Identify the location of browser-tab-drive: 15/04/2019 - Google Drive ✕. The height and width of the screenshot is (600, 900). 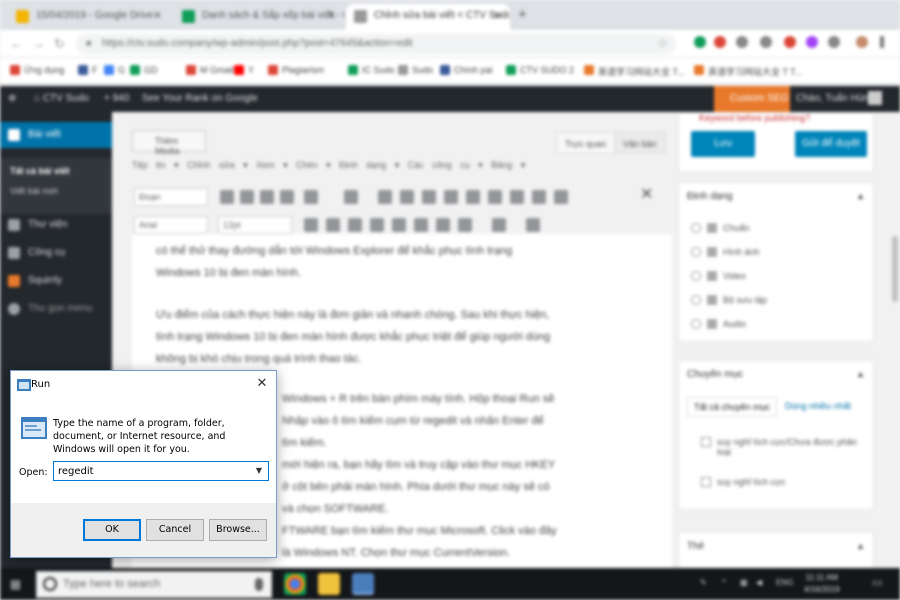
(89, 17).